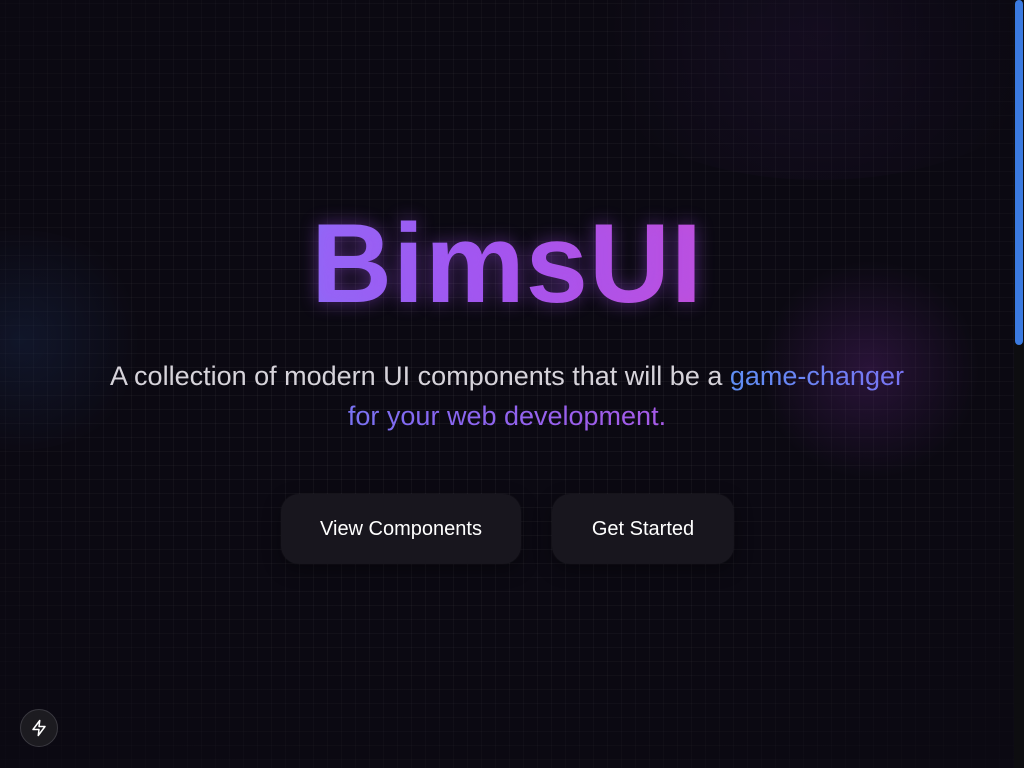 The width and height of the screenshot is (1024, 768). What do you see at coordinates (1019, 172) in the screenshot?
I see `scrollbar-thumb` at bounding box center [1019, 172].